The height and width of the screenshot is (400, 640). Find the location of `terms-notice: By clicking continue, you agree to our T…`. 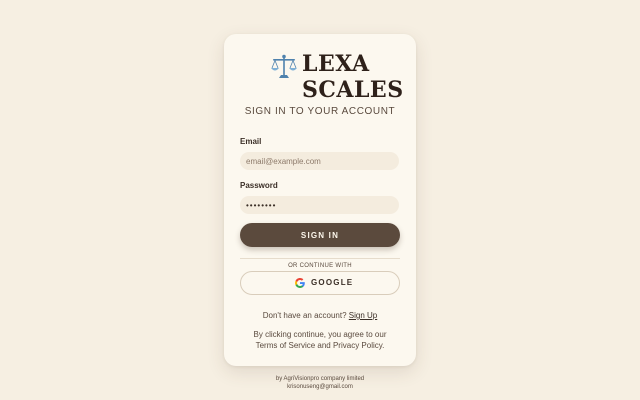

terms-notice: By clicking continue, you agree to our T… is located at coordinates (320, 340).